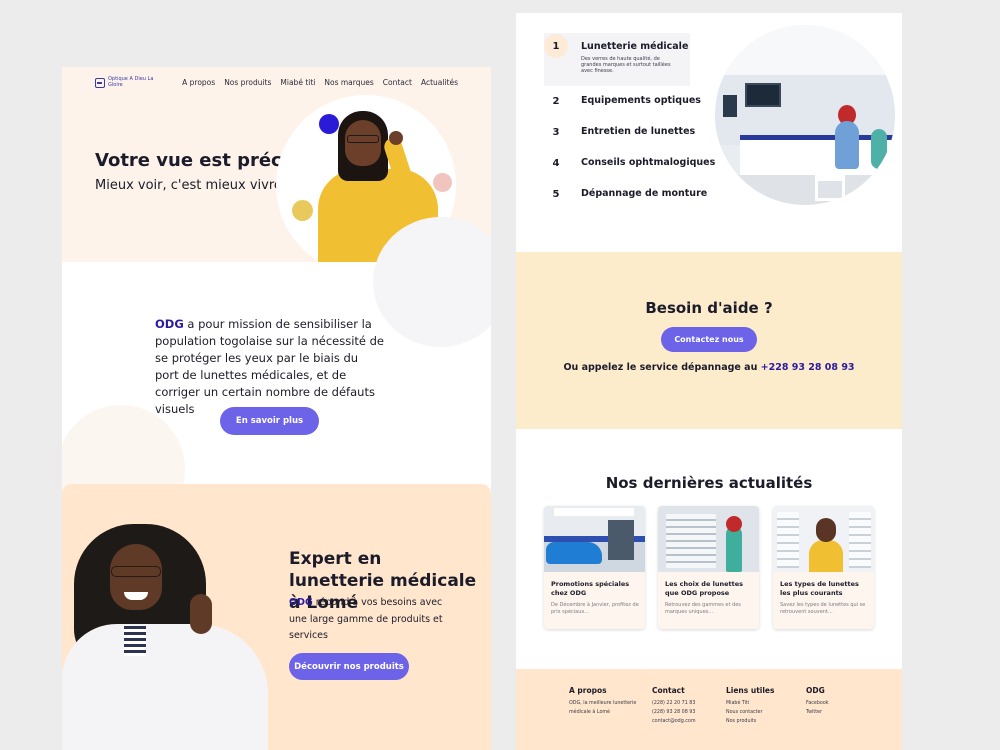  I want to click on decorative-yellow-dot, so click(302, 210).